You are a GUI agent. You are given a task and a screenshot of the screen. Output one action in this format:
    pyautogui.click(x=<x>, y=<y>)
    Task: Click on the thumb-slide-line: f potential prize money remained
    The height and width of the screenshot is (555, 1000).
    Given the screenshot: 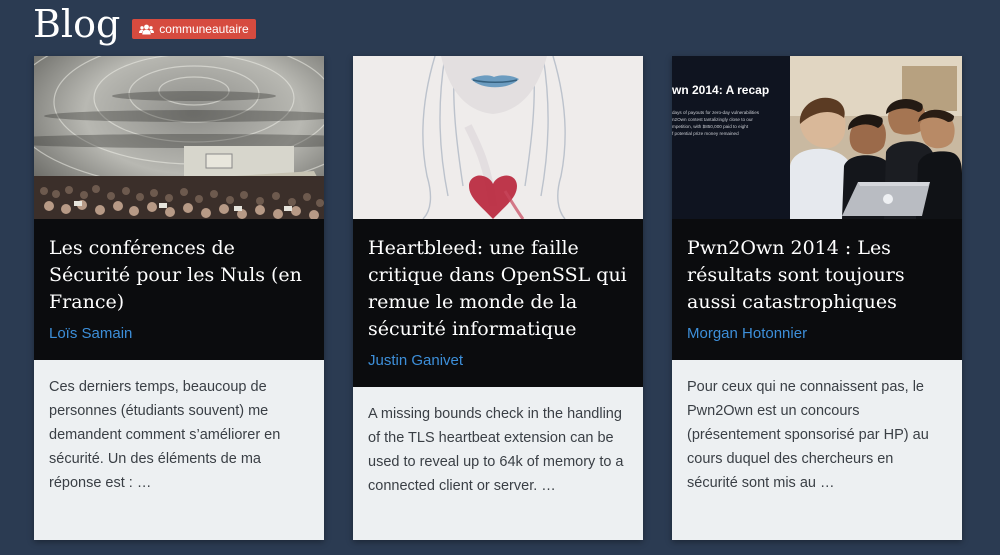 What is the action you would take?
    pyautogui.click(x=705, y=133)
    